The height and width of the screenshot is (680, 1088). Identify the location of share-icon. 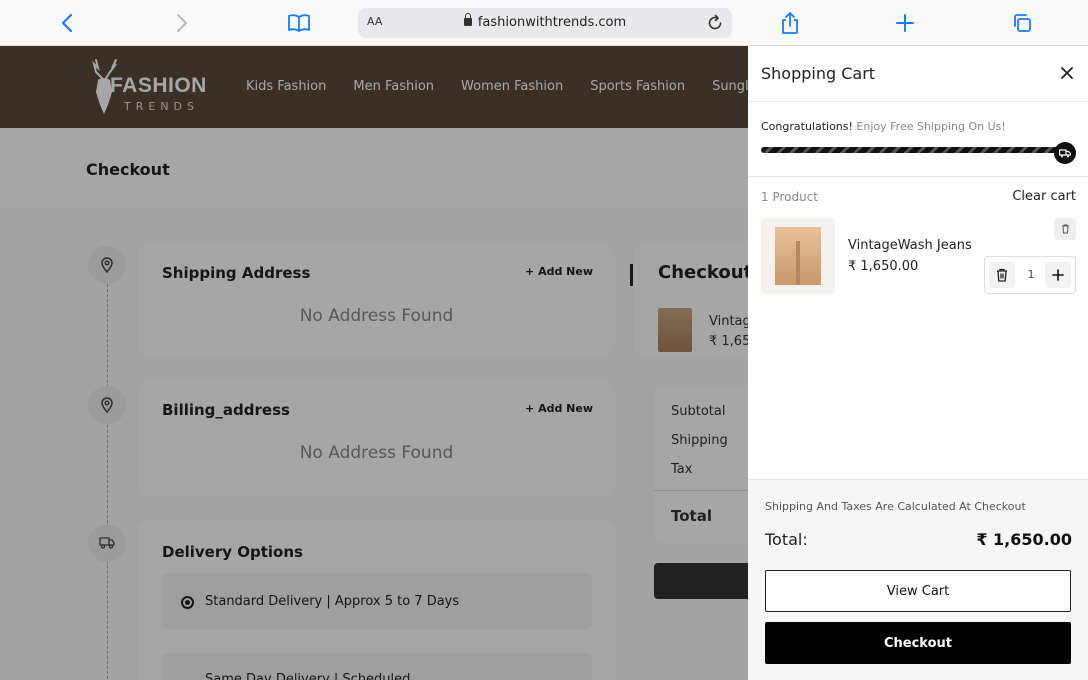
(790, 23).